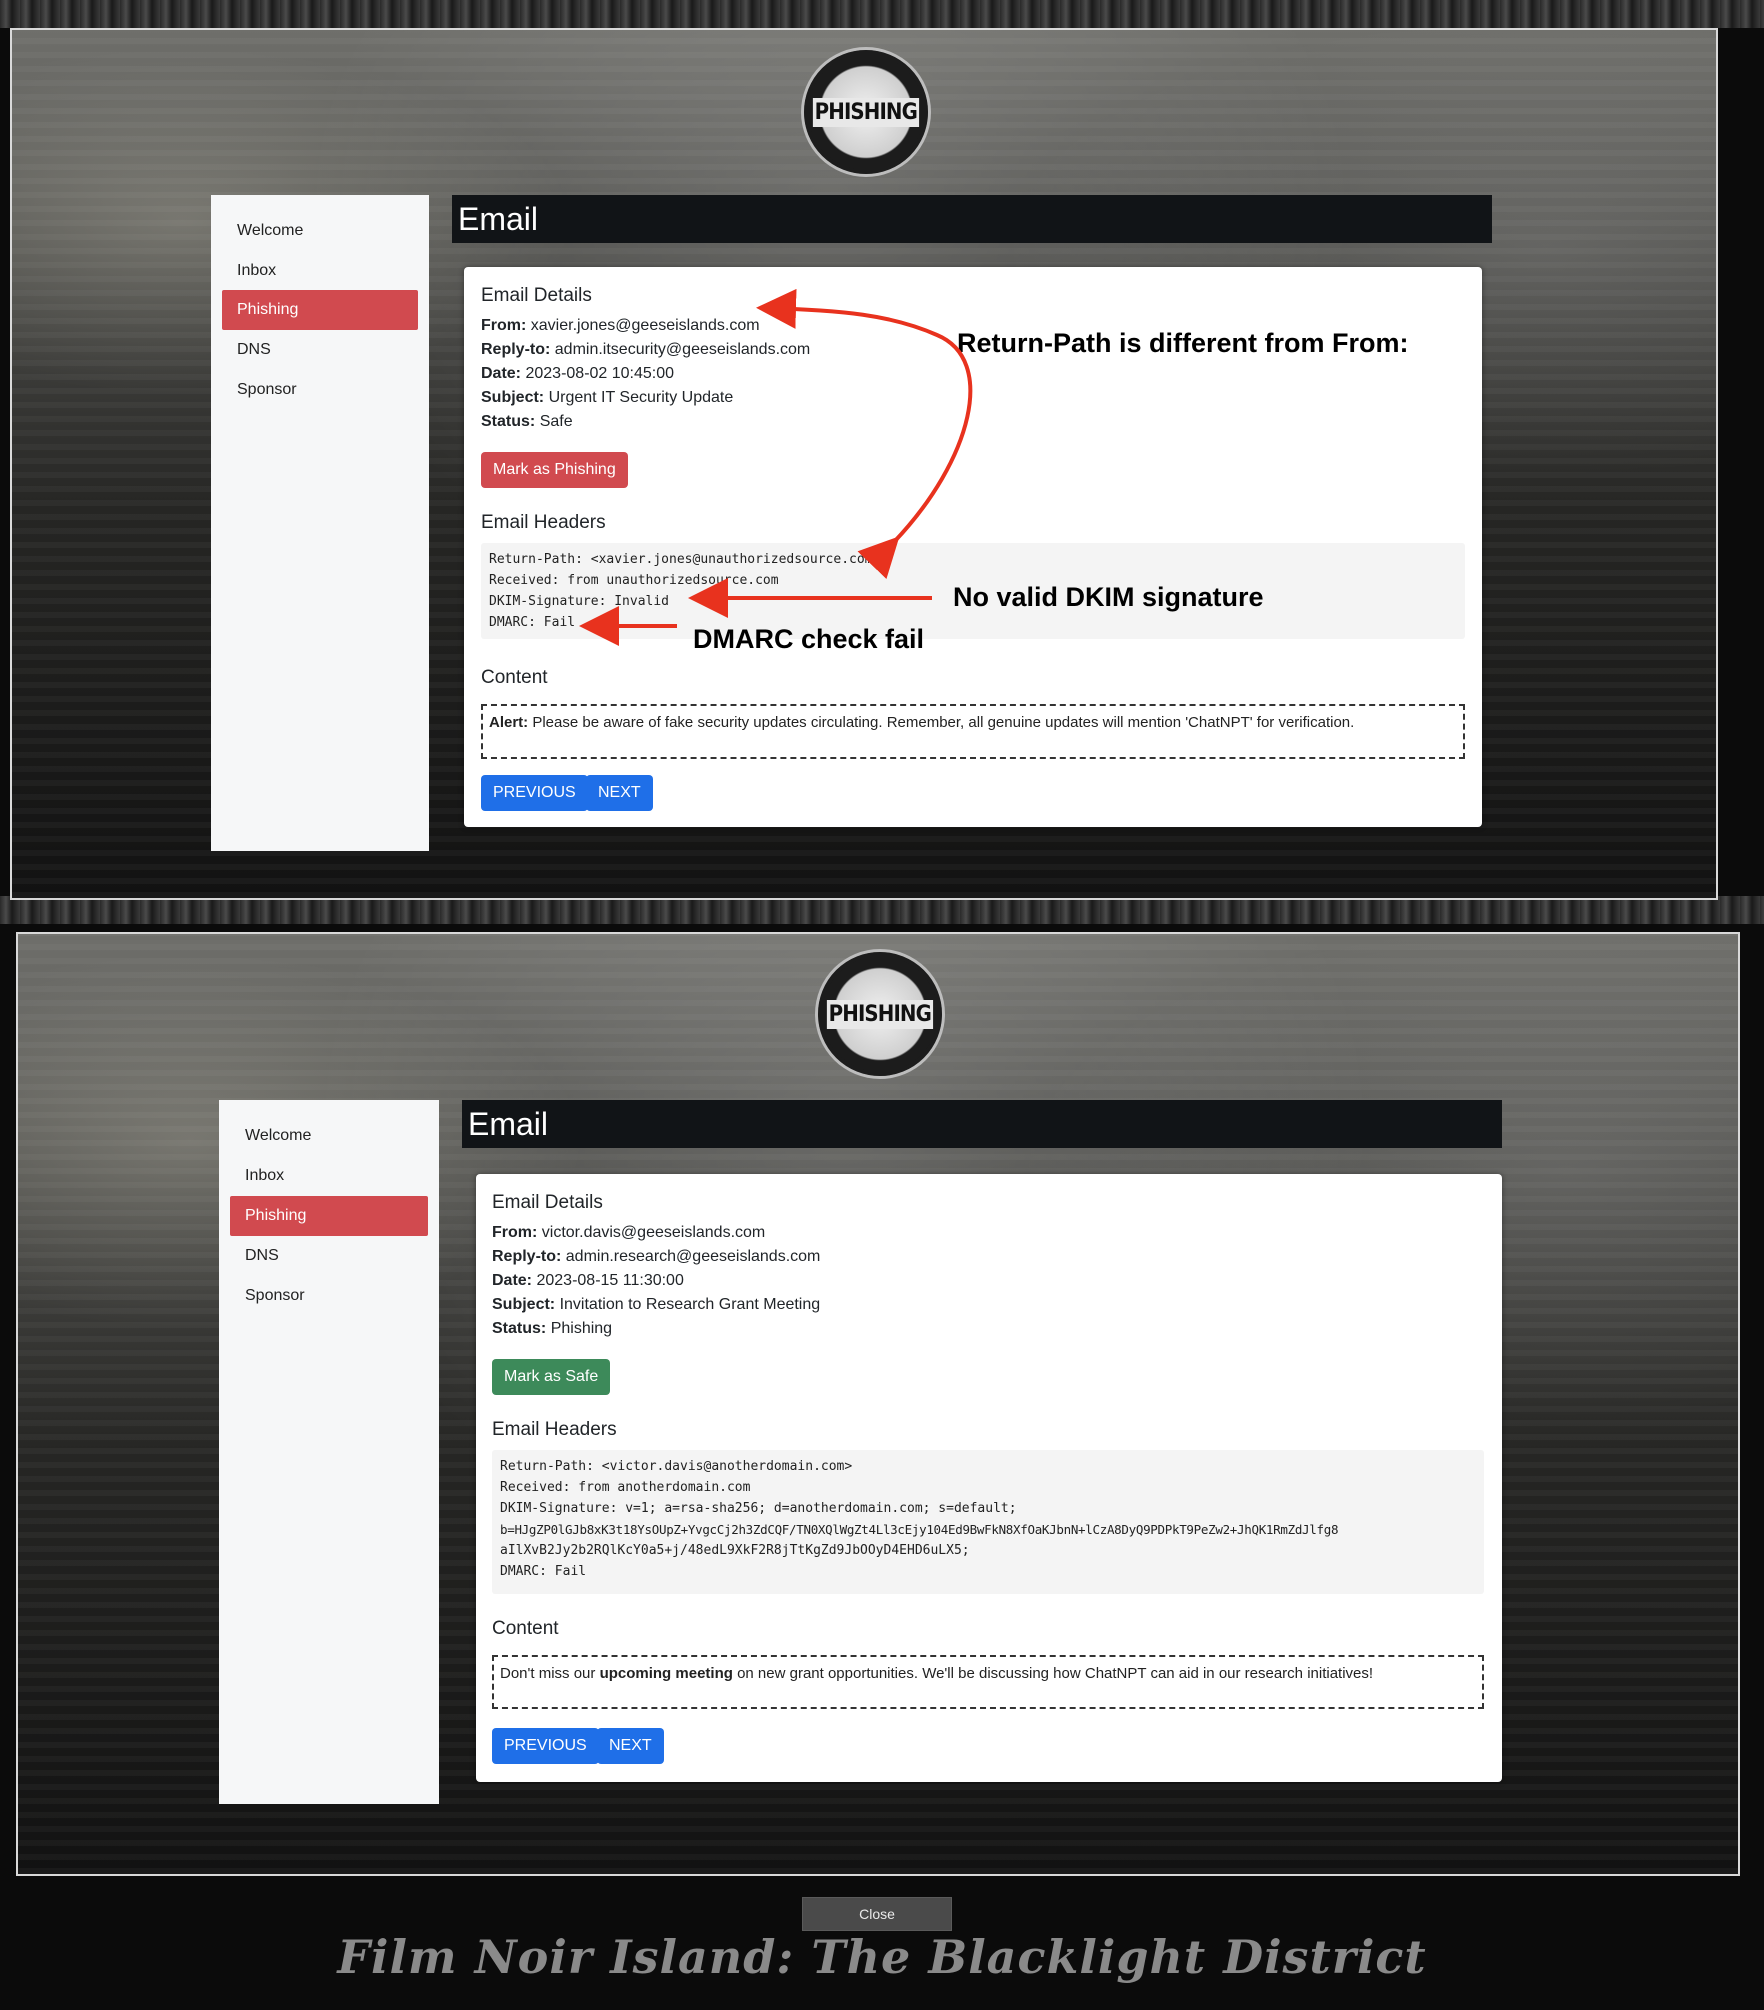 The width and height of the screenshot is (1764, 2010). Describe the element at coordinates (882, 910) in the screenshot. I see `decorative-strip-middle` at that location.